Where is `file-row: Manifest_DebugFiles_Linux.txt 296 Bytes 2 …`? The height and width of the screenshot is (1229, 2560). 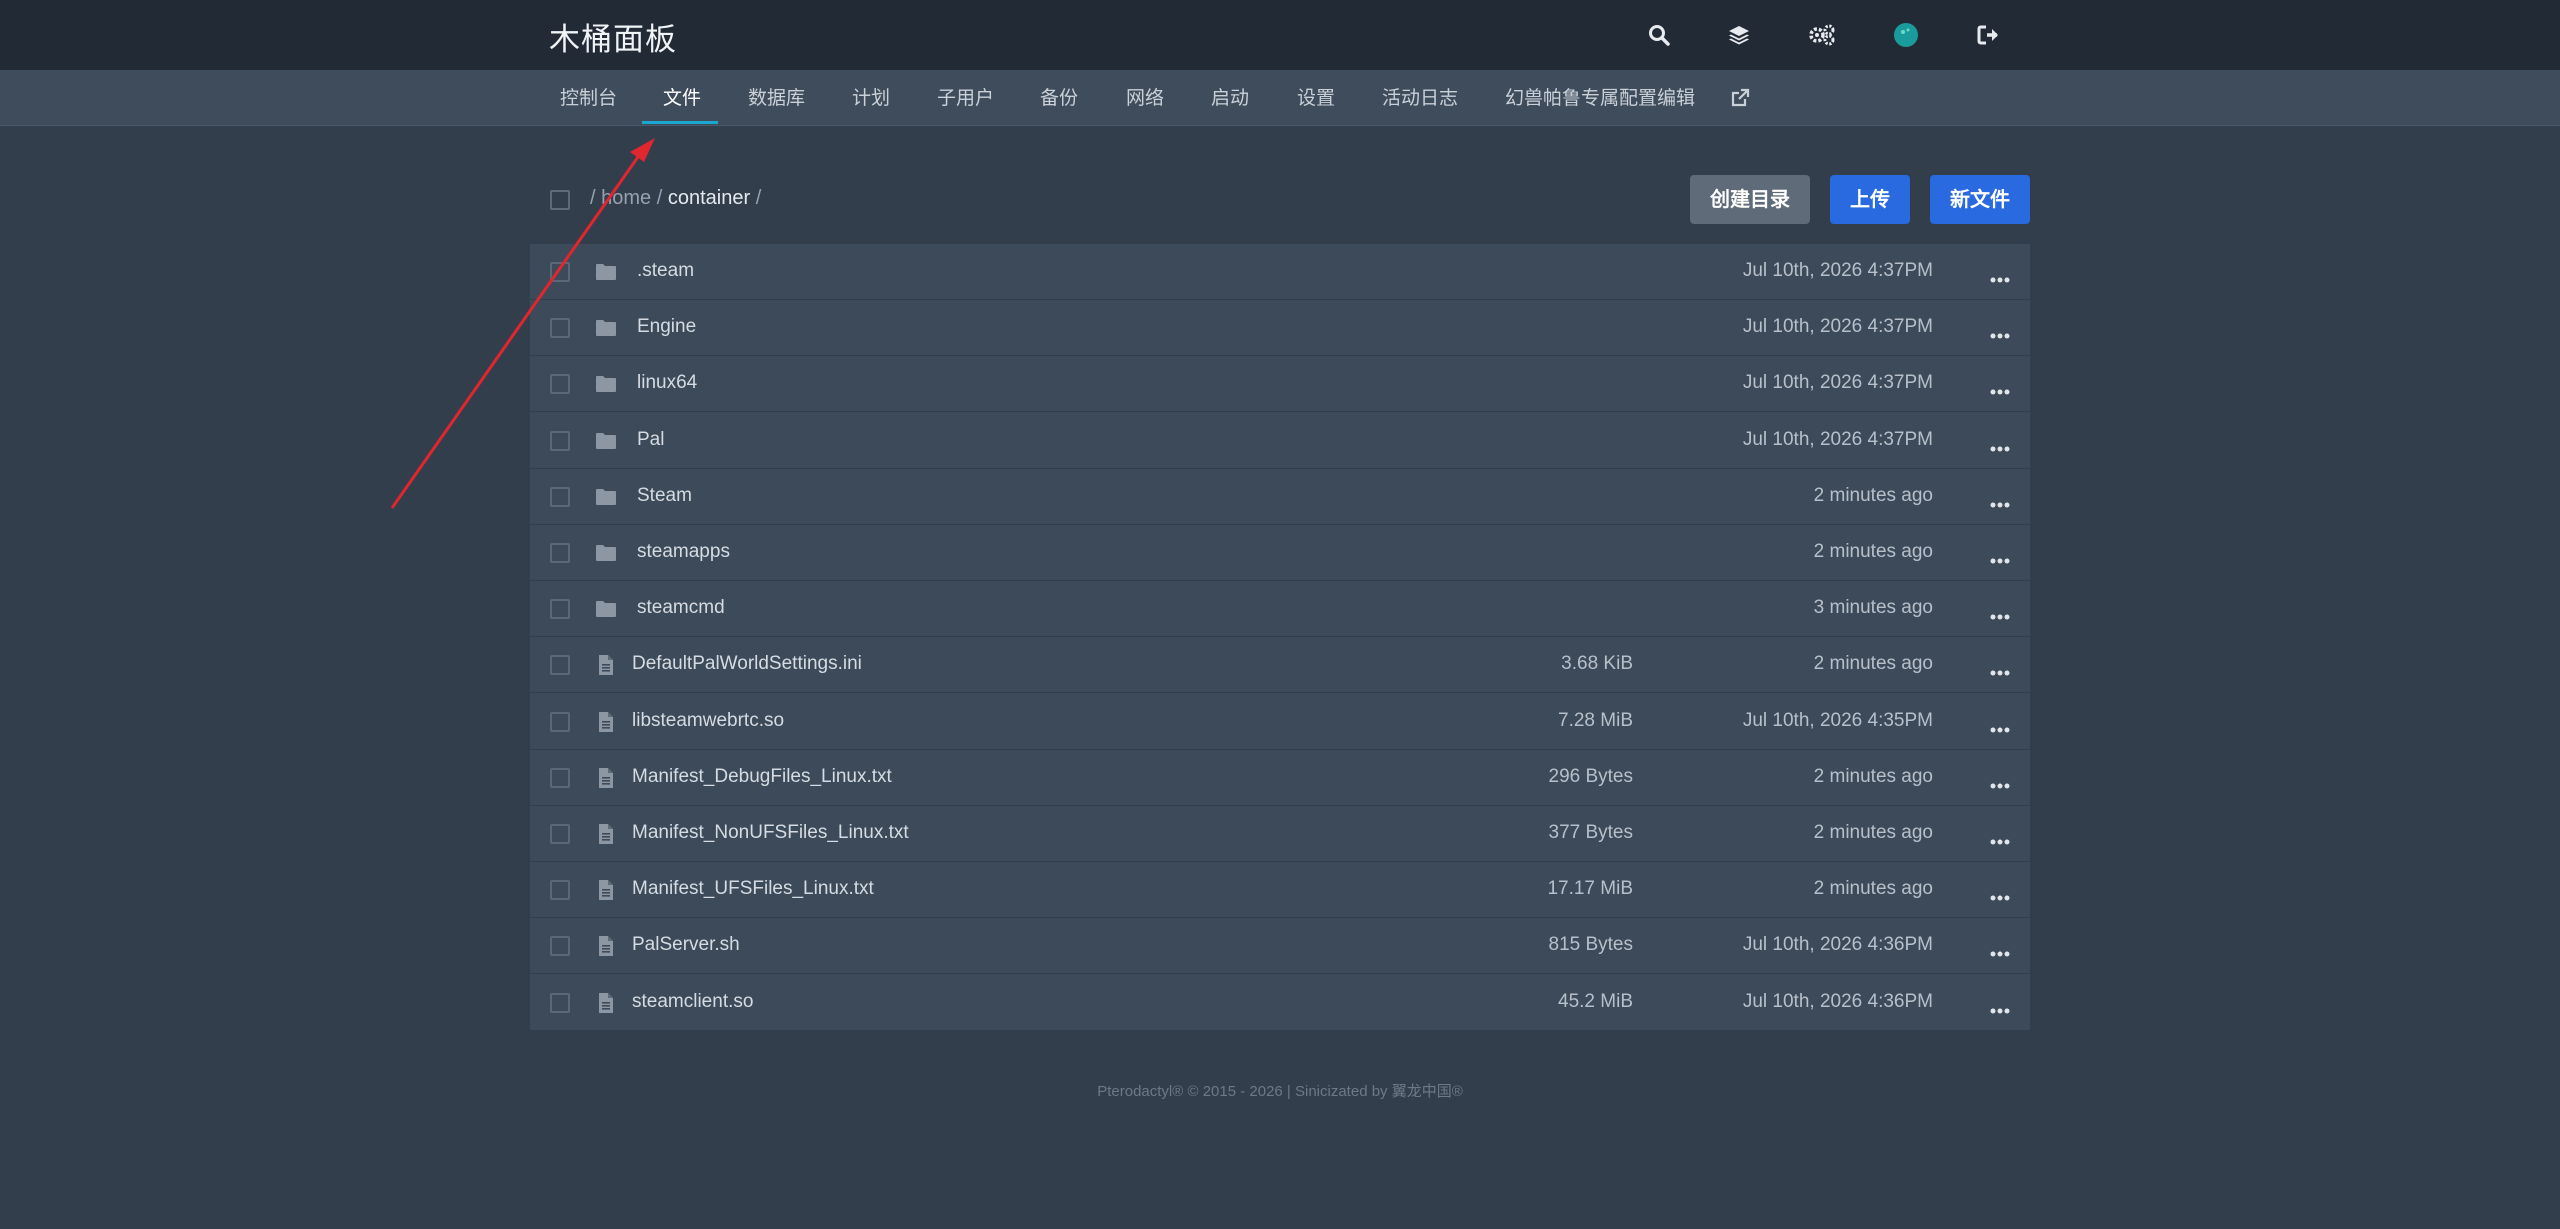 file-row: Manifest_DebugFiles_Linux.txt 296 Bytes 2 … is located at coordinates (1280, 778).